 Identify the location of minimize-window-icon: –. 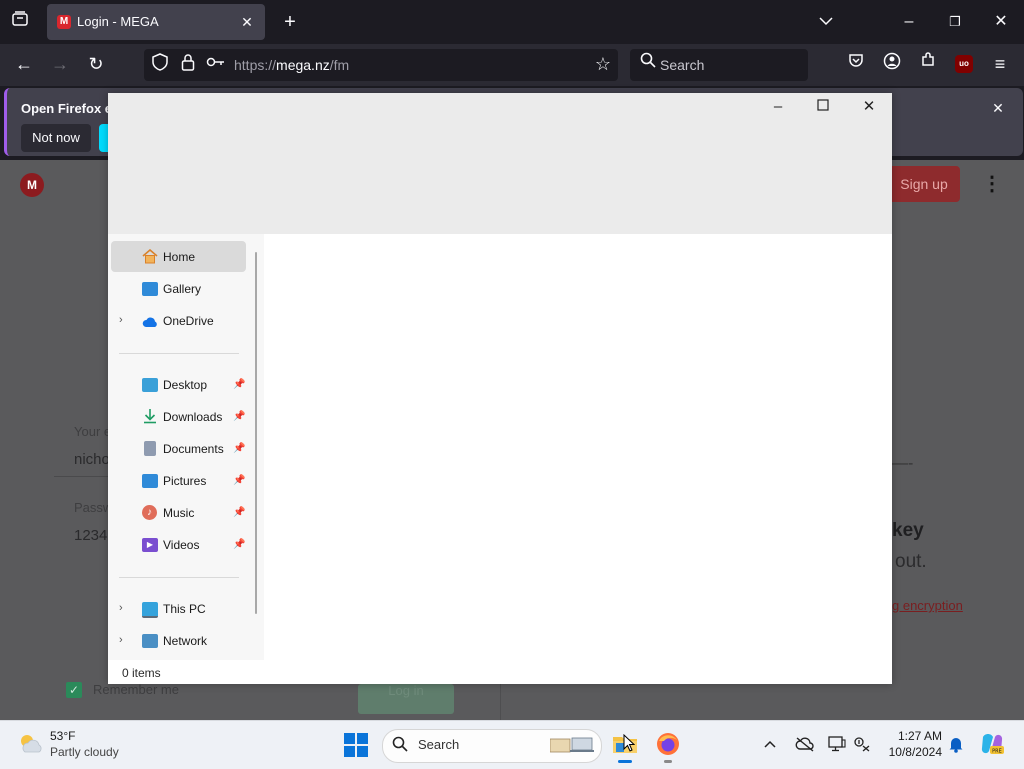
(909, 22).